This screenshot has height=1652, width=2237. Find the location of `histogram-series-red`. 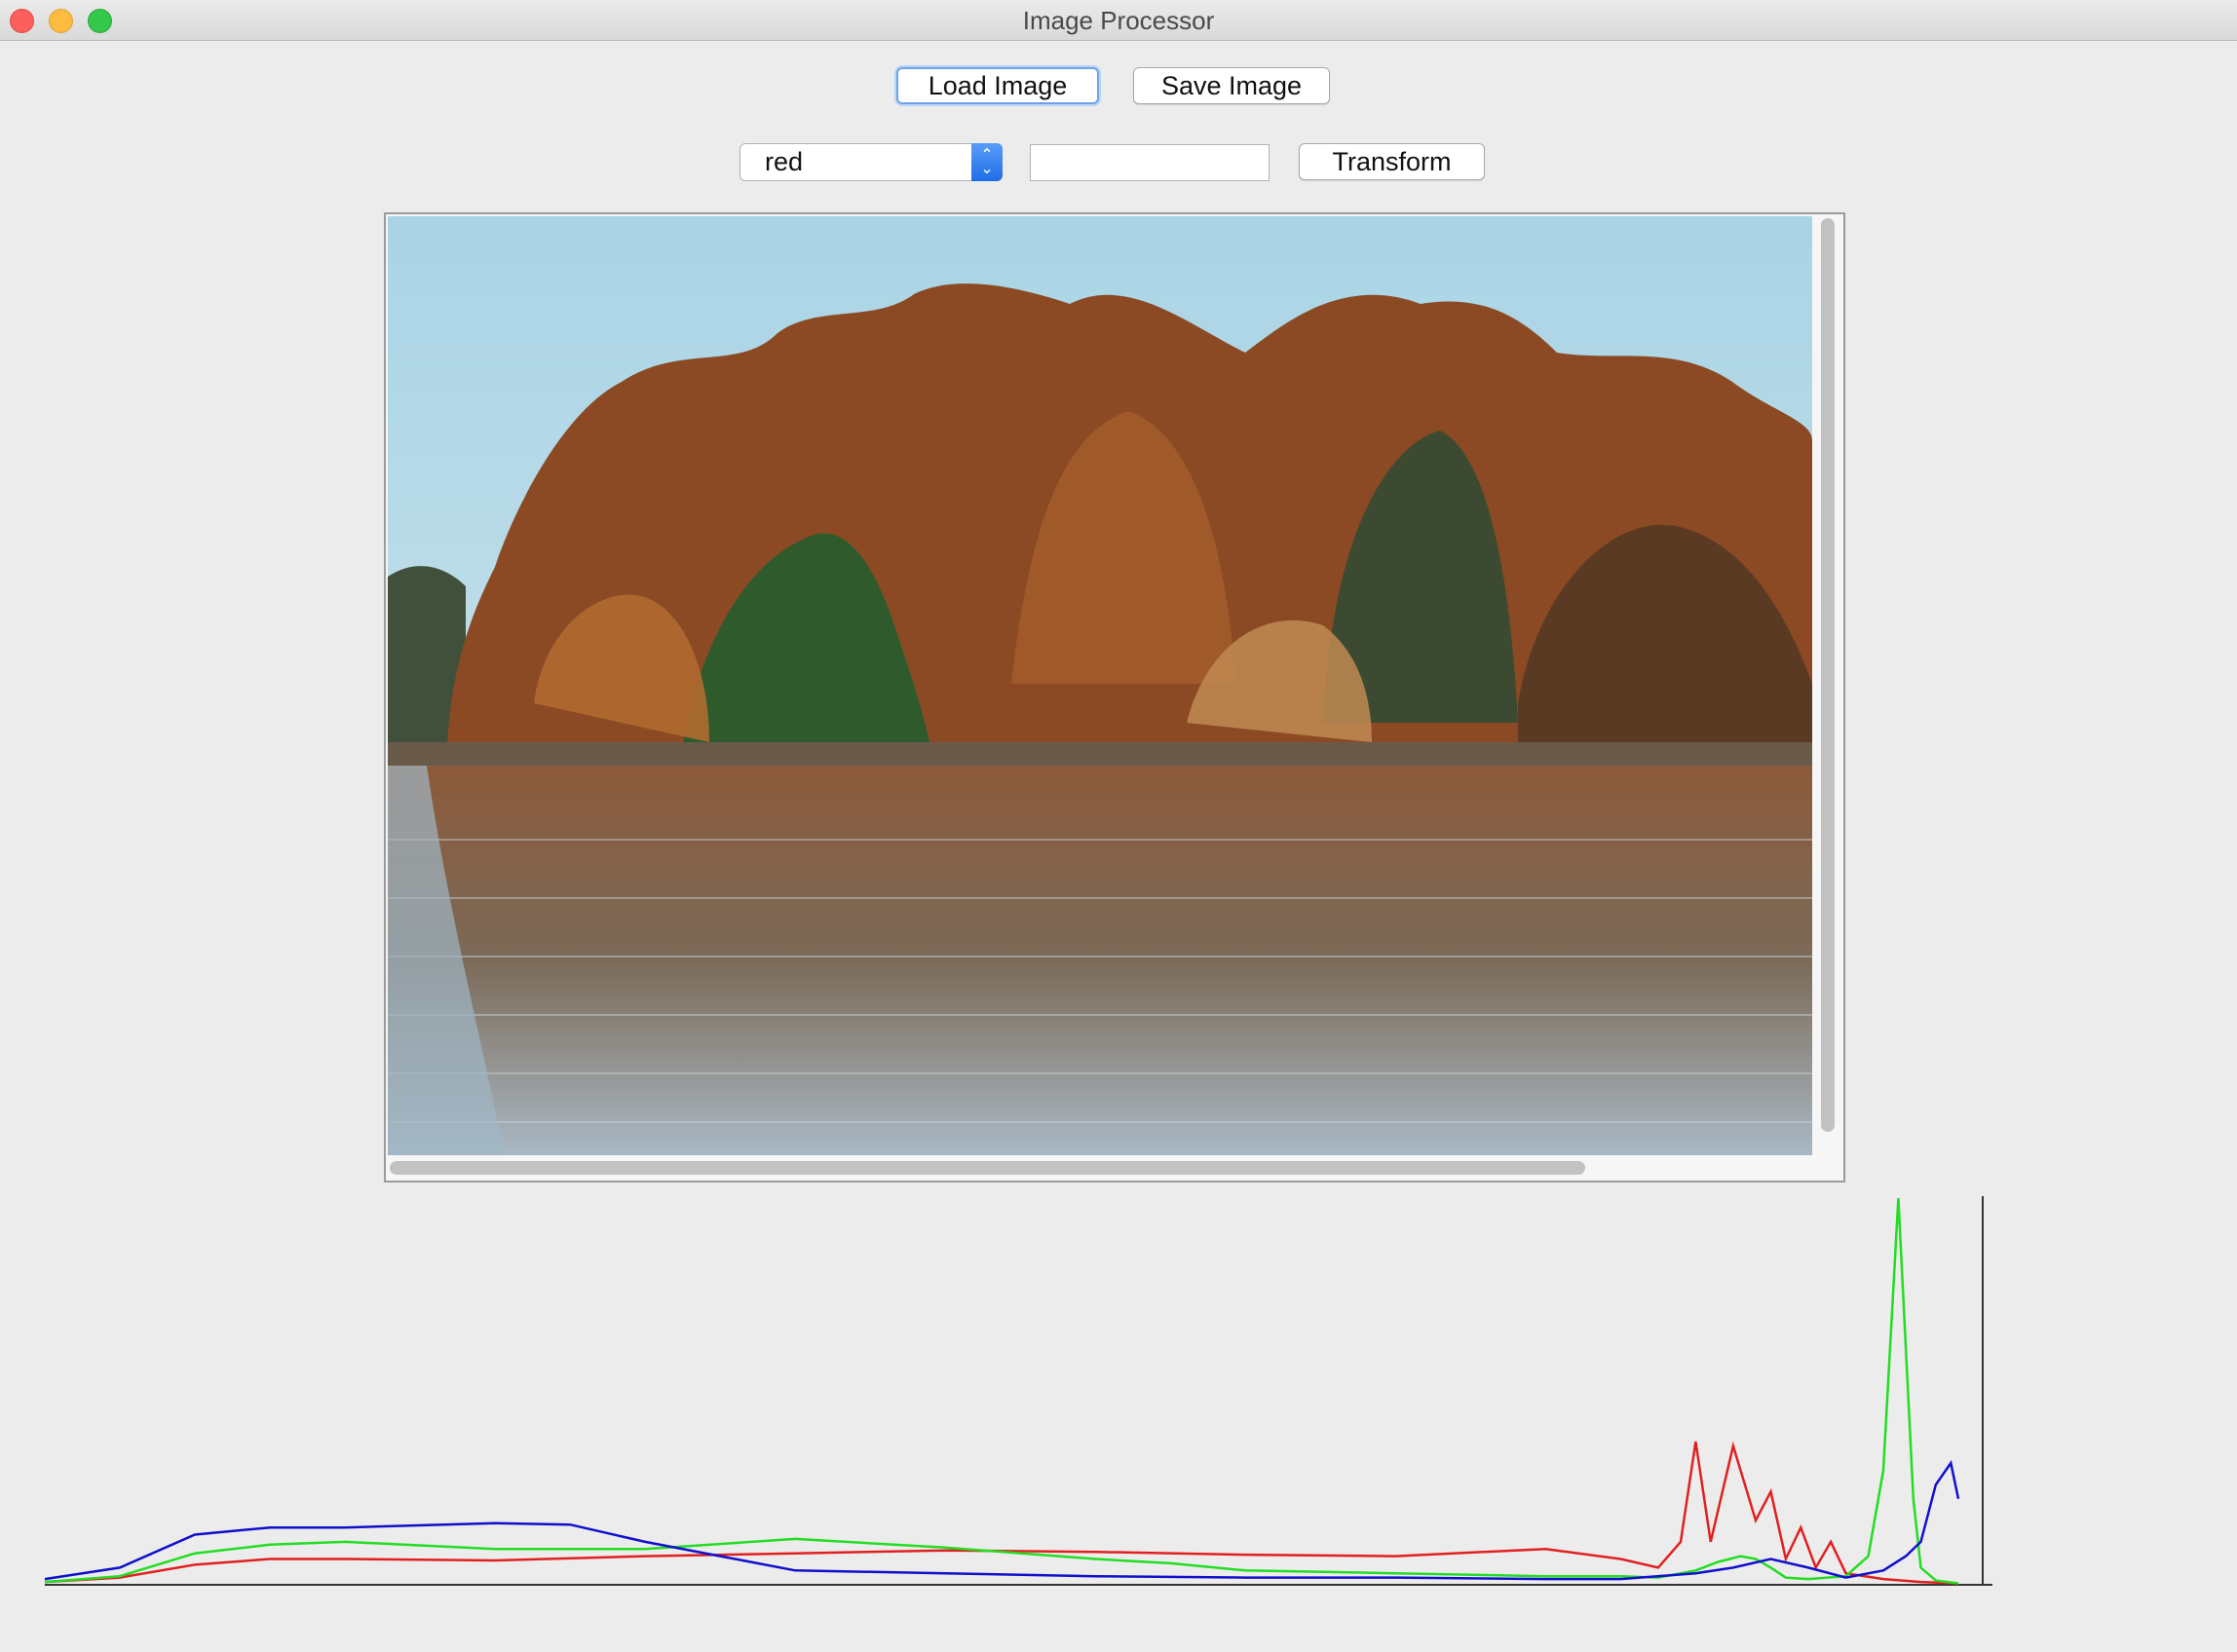

histogram-series-red is located at coordinates (1001, 1513).